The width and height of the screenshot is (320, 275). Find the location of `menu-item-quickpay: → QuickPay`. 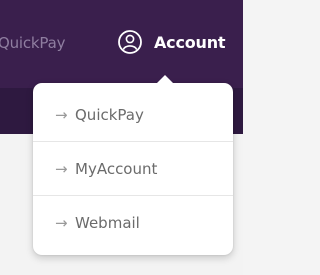

menu-item-quickpay: → QuickPay is located at coordinates (133, 115).